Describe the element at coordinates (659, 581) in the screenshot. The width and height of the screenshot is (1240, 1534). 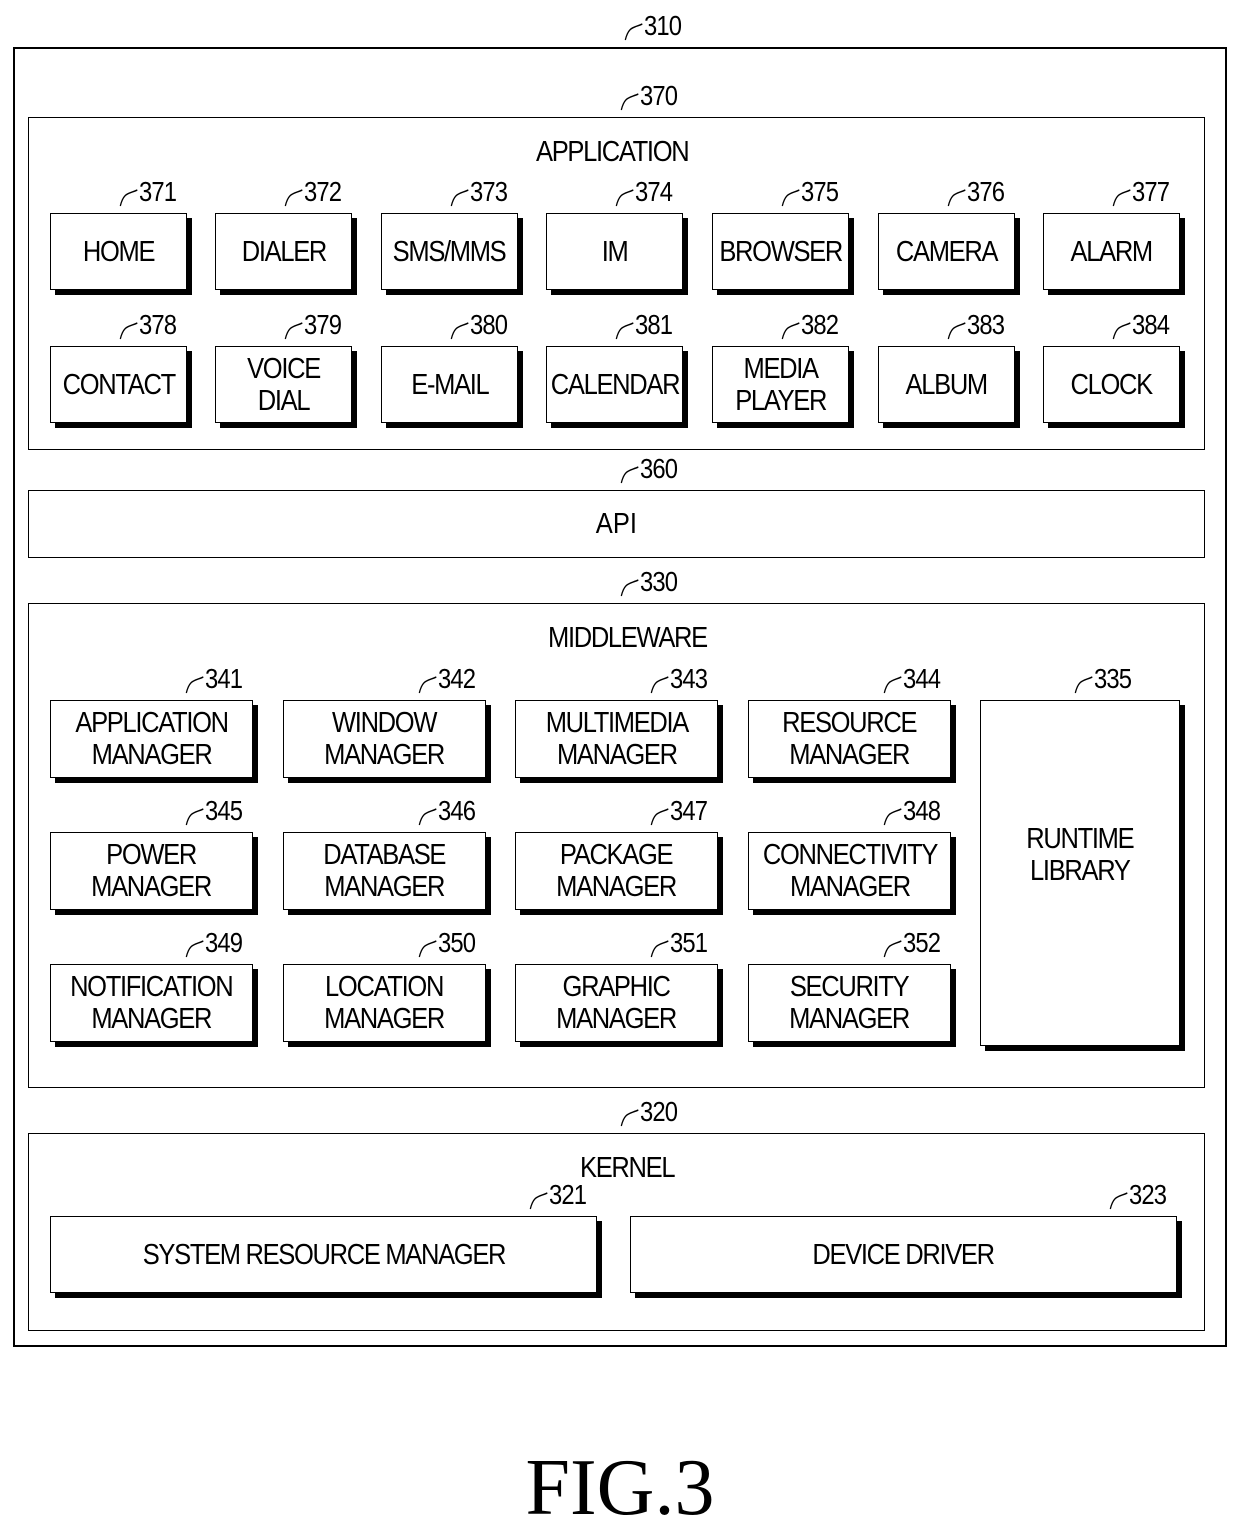
I see `ref-number: 330` at that location.